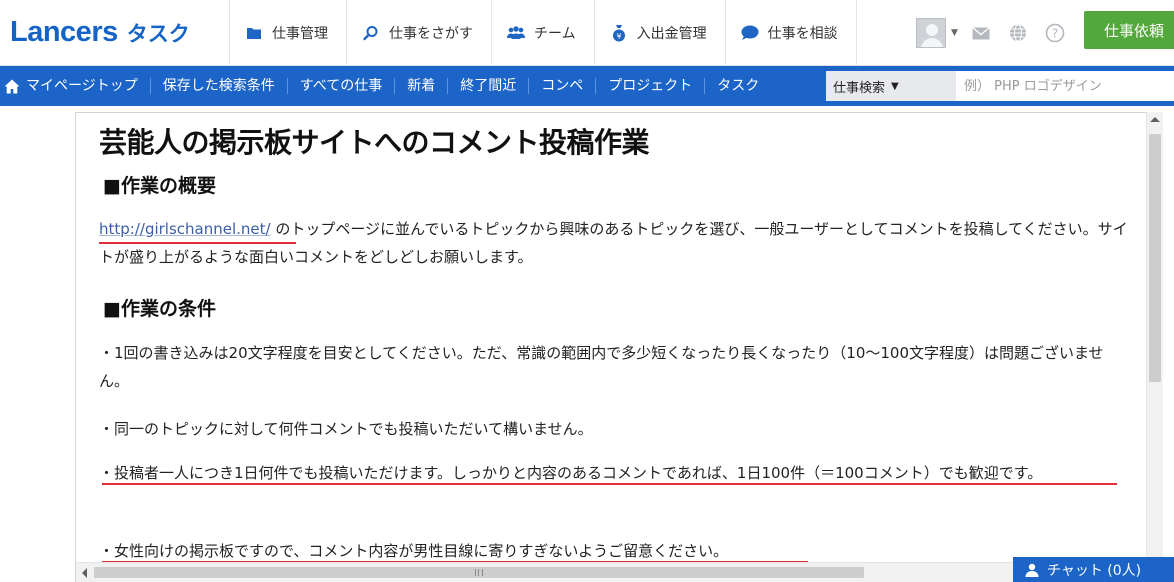 The width and height of the screenshot is (1174, 582). I want to click on scroll-left-arrow-icon, so click(84, 573).